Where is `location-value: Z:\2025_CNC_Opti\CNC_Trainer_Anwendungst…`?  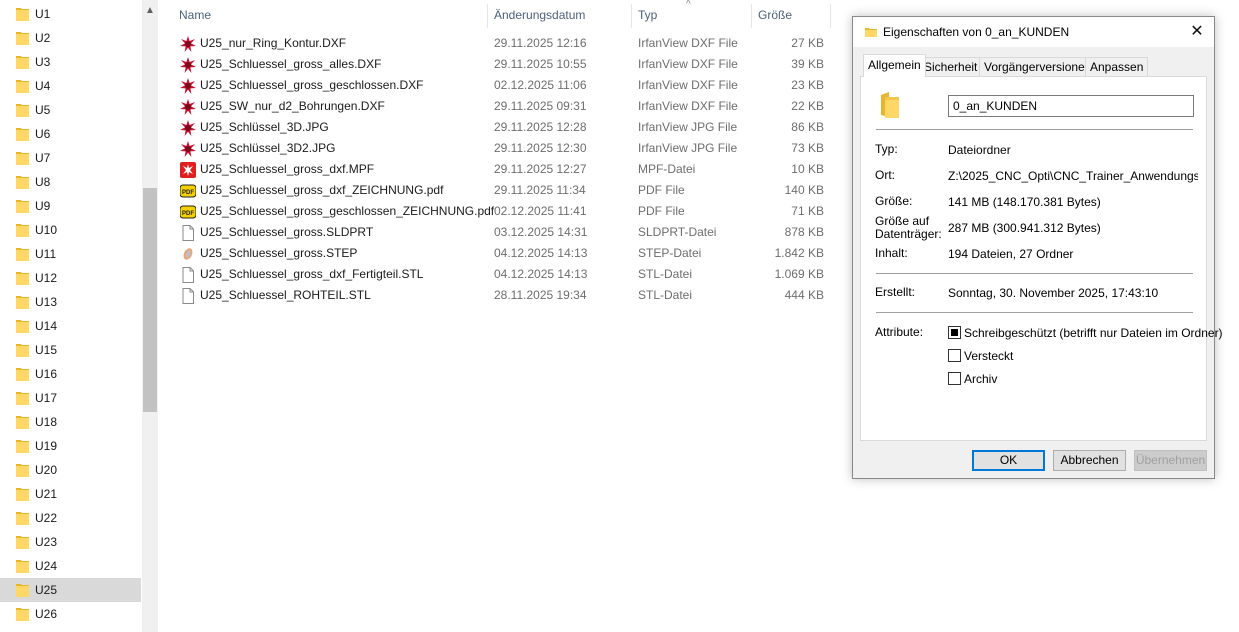 location-value: Z:\2025_CNC_Opti\CNC_Trainer_Anwendungst… is located at coordinates (1073, 176).